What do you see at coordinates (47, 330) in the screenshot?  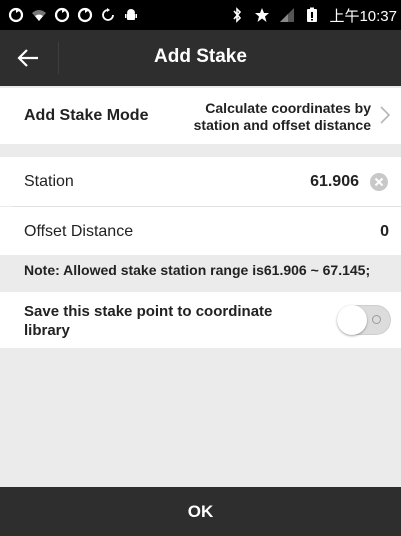 I see `save-to-library-label-line2: library` at bounding box center [47, 330].